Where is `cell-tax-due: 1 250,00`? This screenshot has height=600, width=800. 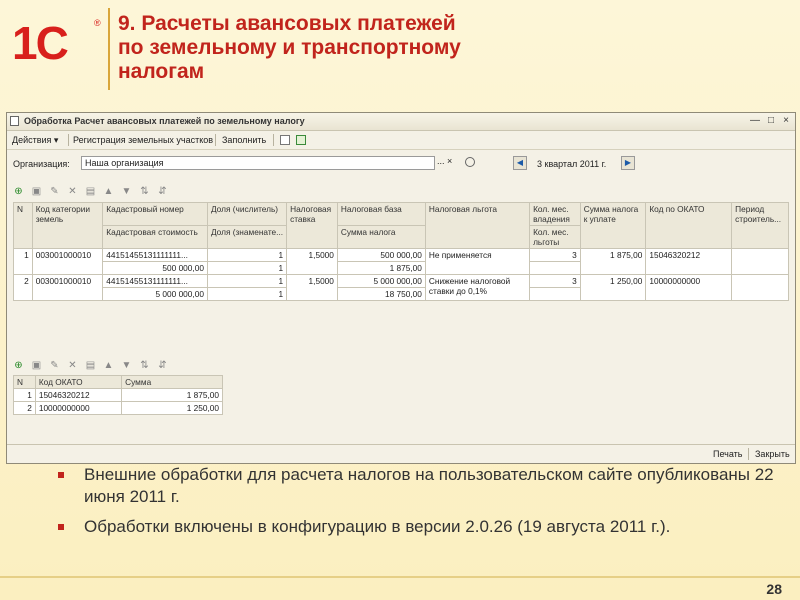
cell-tax-due: 1 250,00 is located at coordinates (613, 287).